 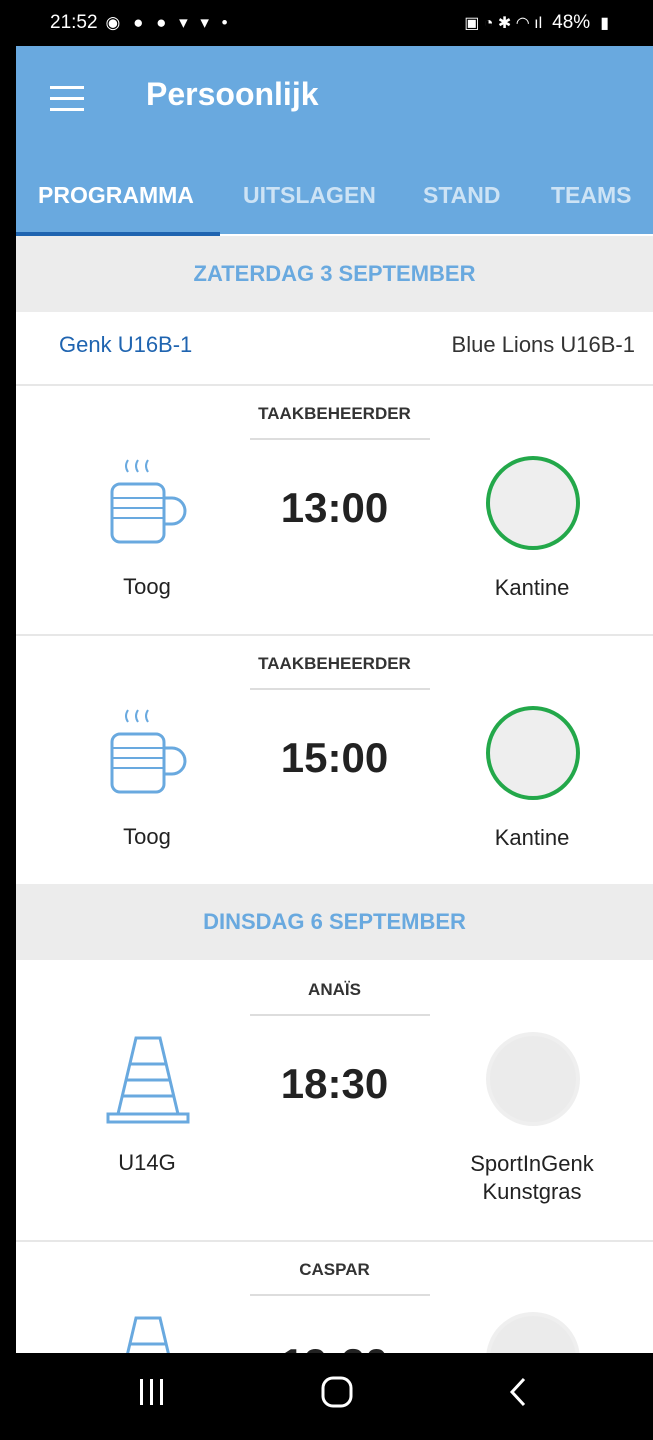 I want to click on match-row: Genk U16B-1 Blue Lions U16B-1, so click(x=334, y=349).